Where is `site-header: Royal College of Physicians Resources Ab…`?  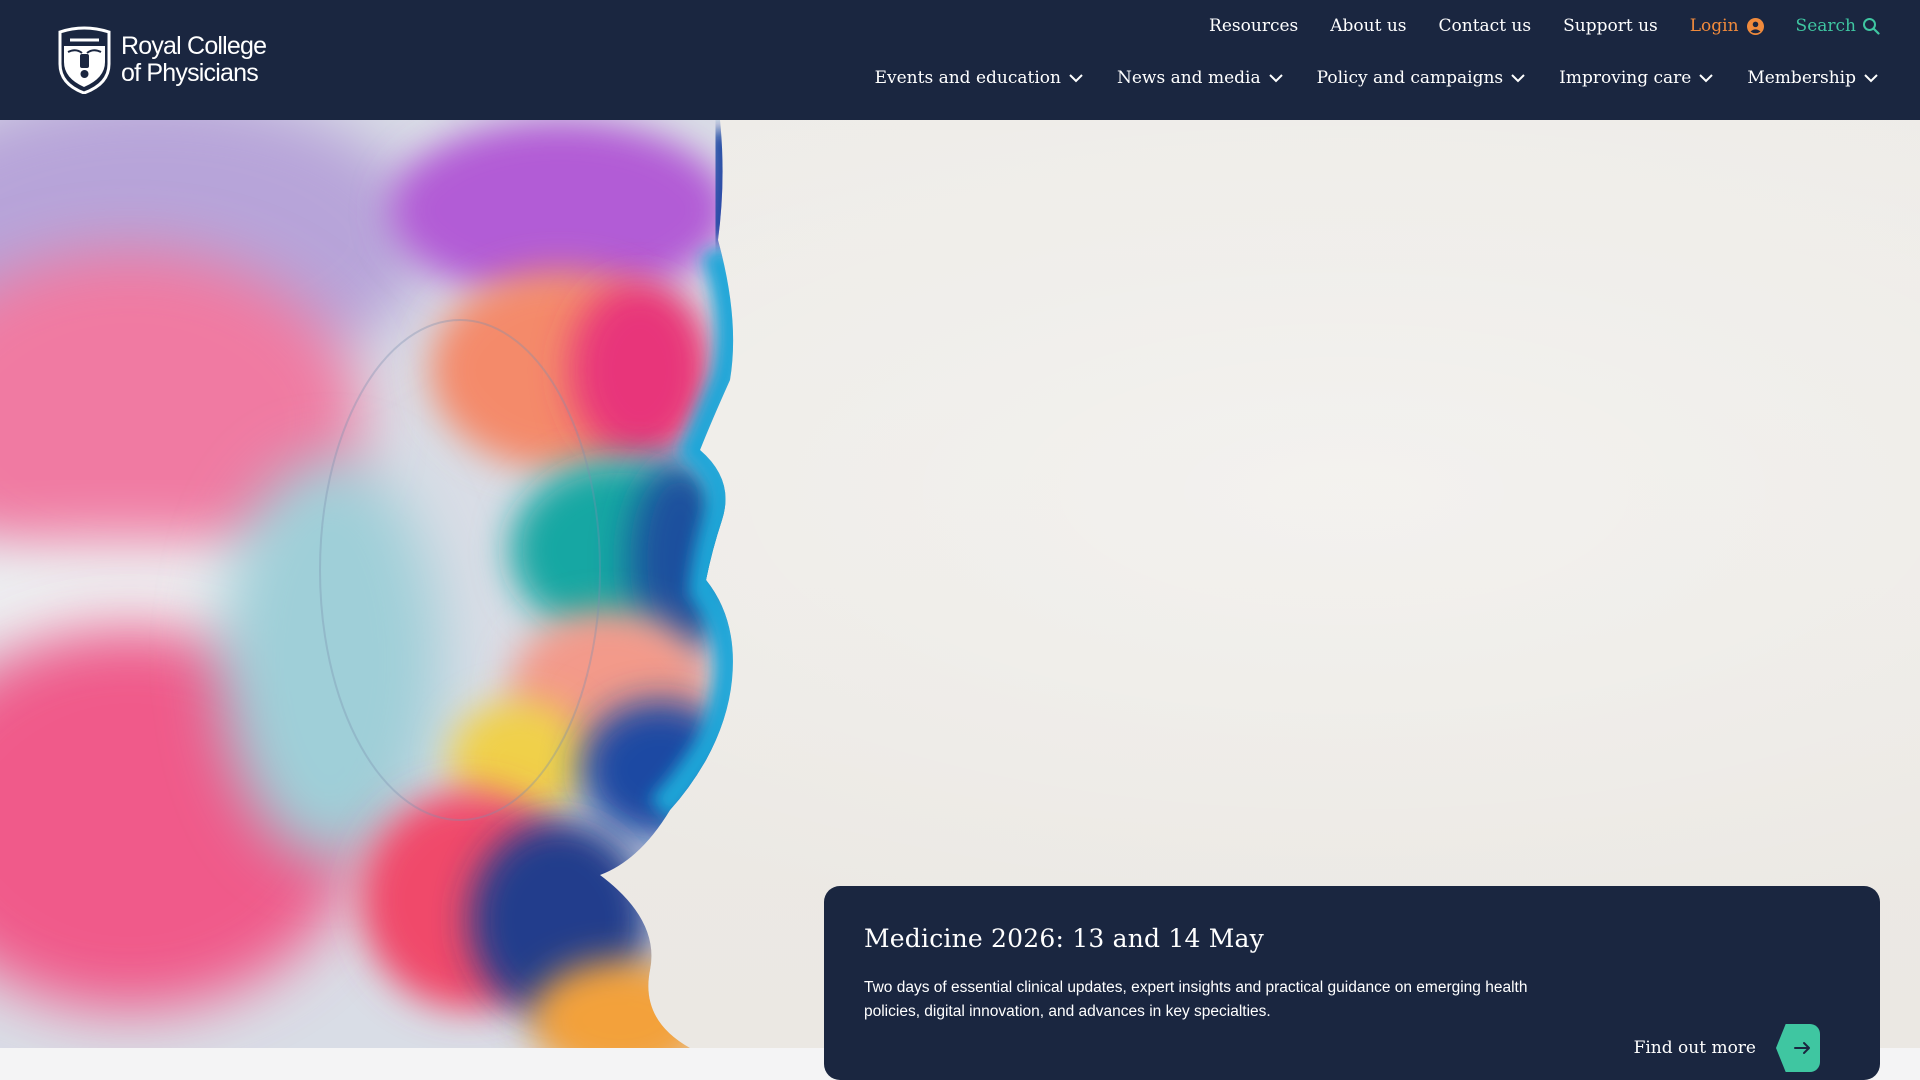 site-header: Royal College of Physicians Resources Ab… is located at coordinates (960, 60).